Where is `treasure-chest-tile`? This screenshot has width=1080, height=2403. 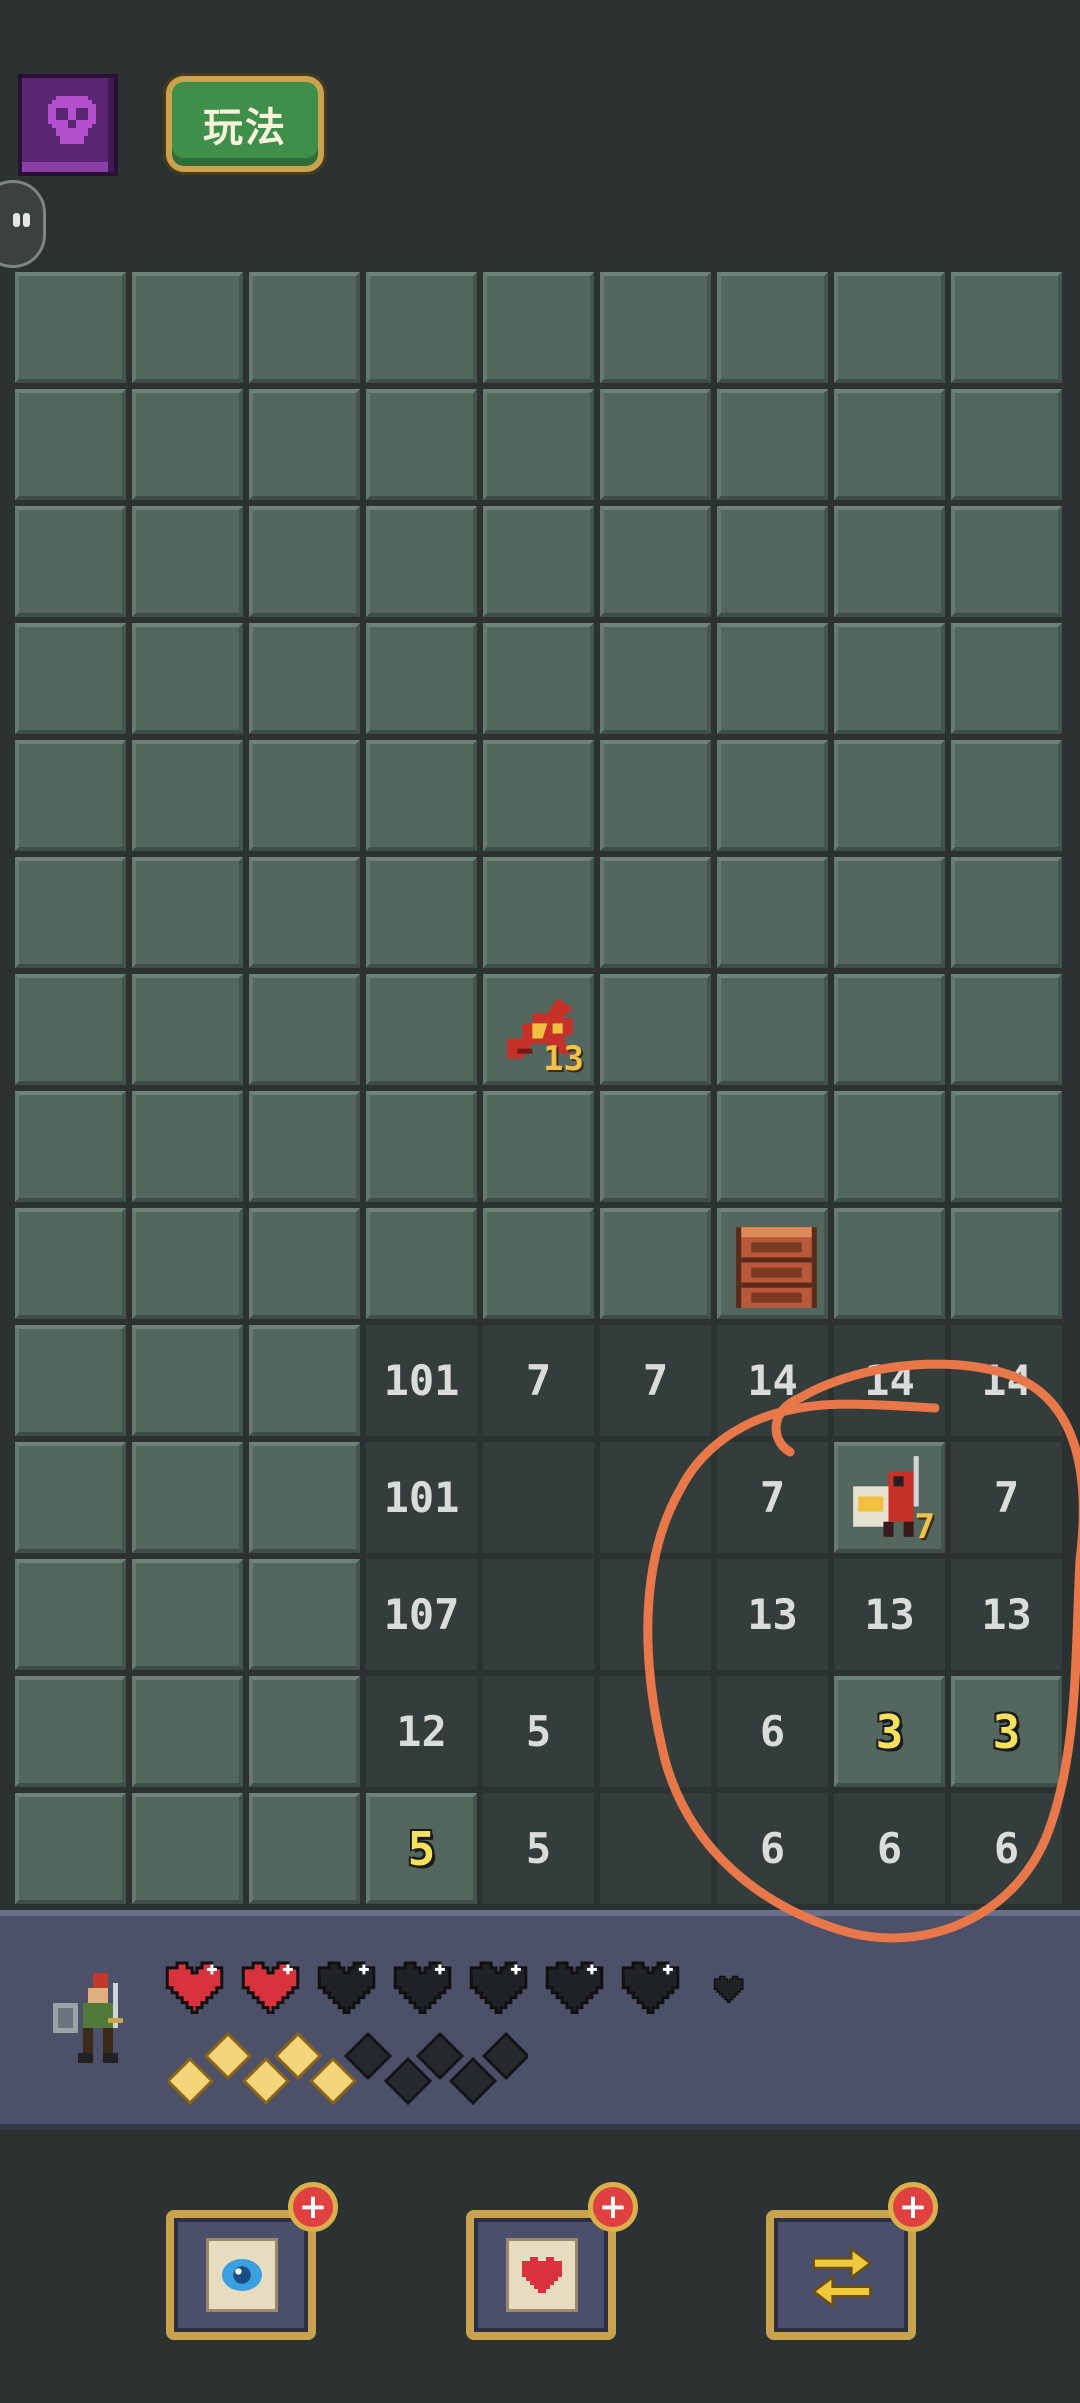
treasure-chest-tile is located at coordinates (772, 1263).